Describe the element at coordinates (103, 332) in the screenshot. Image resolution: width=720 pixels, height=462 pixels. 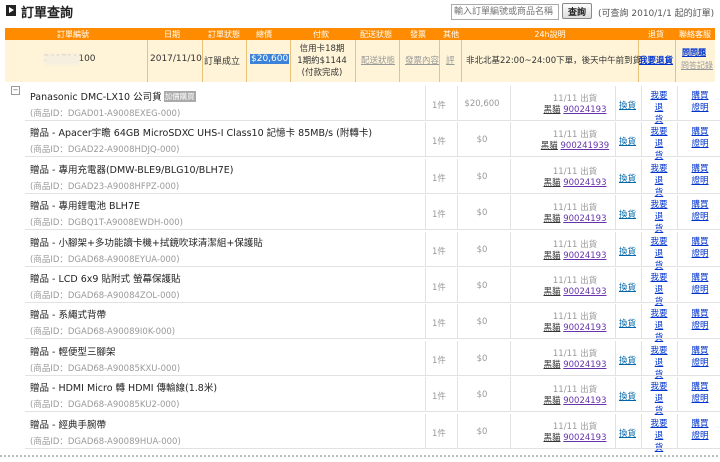
I see `item-id: (商品ID：DGAD68-A90089I0K-000)` at that location.